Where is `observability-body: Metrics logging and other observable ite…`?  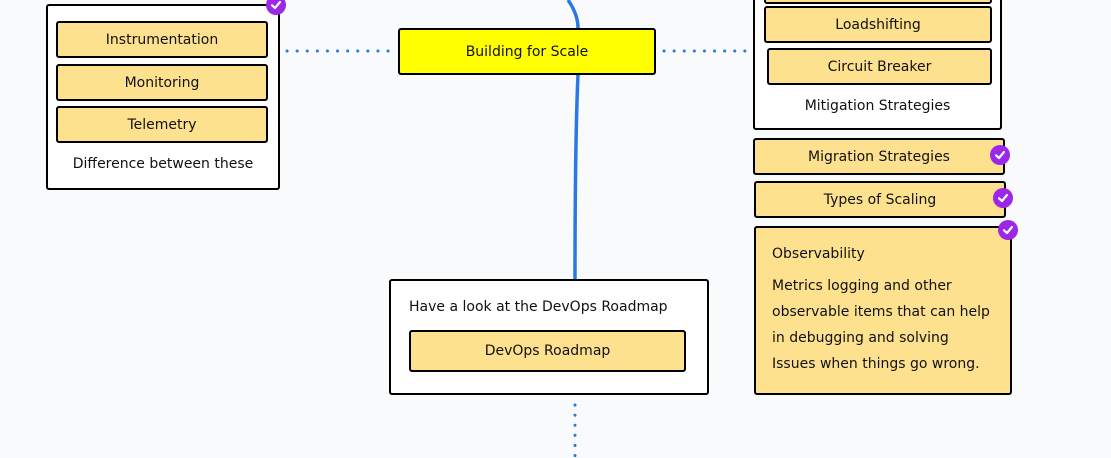
observability-body: Metrics logging and other observable ite… is located at coordinates (881, 325).